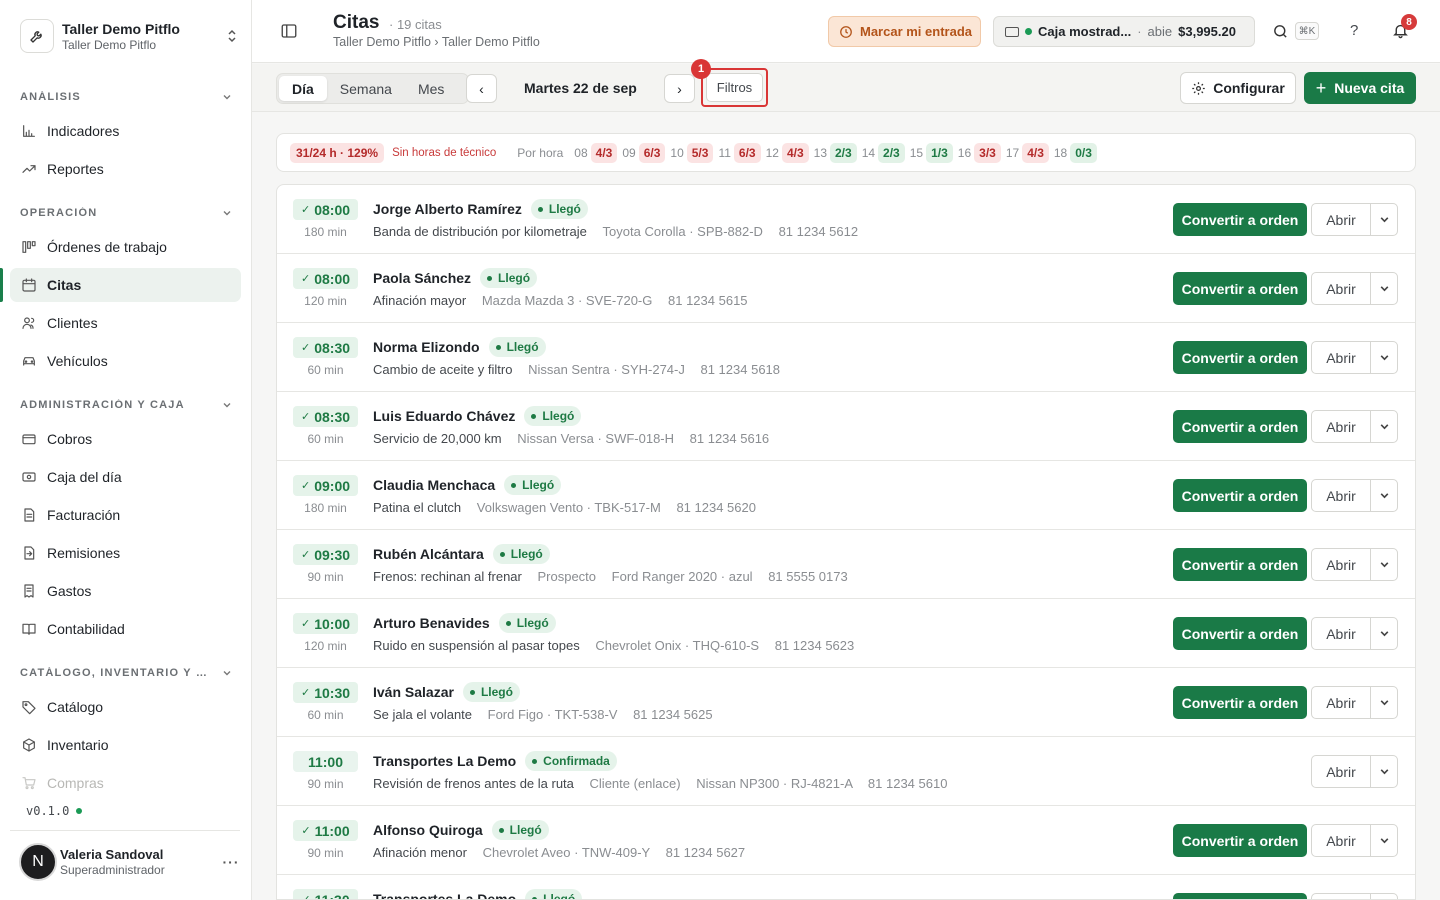 This screenshot has width=1440, height=900. Describe the element at coordinates (125, 361) in the screenshot. I see `sidebar-item-veh-culos: Vehículos` at that location.